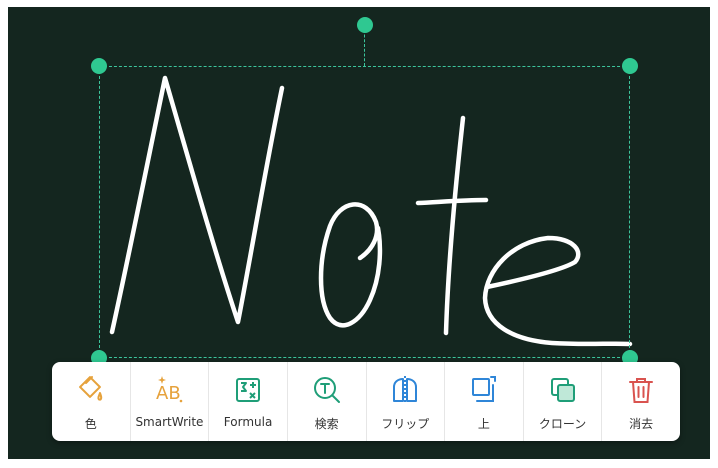 The width and height of the screenshot is (718, 468). I want to click on clone-button: クローン, so click(563, 401).